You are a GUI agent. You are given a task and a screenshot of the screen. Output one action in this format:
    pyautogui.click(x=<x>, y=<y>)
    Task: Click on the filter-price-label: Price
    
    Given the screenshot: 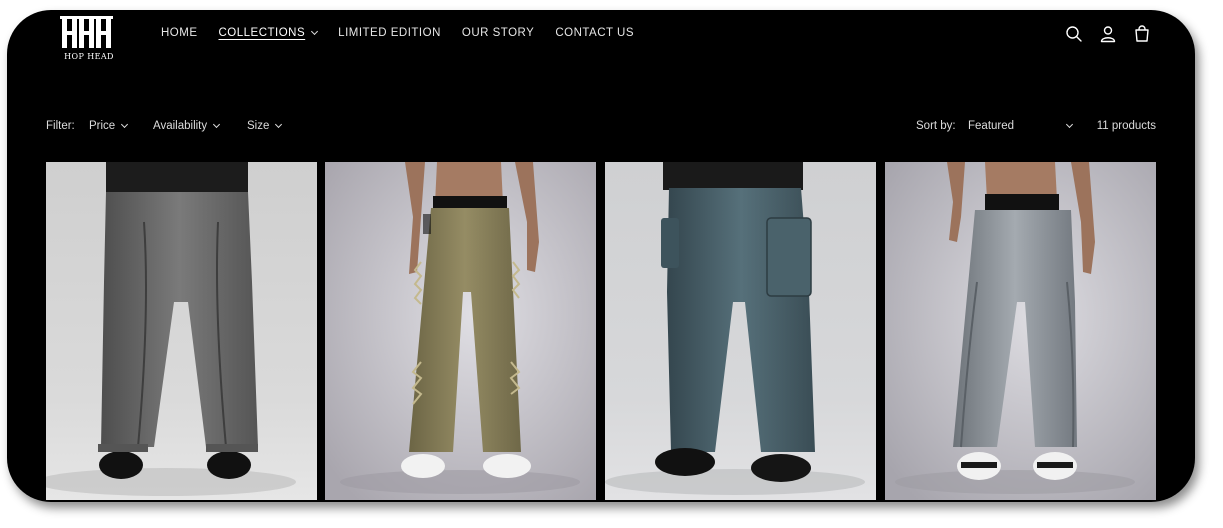 What is the action you would take?
    pyautogui.click(x=102, y=126)
    